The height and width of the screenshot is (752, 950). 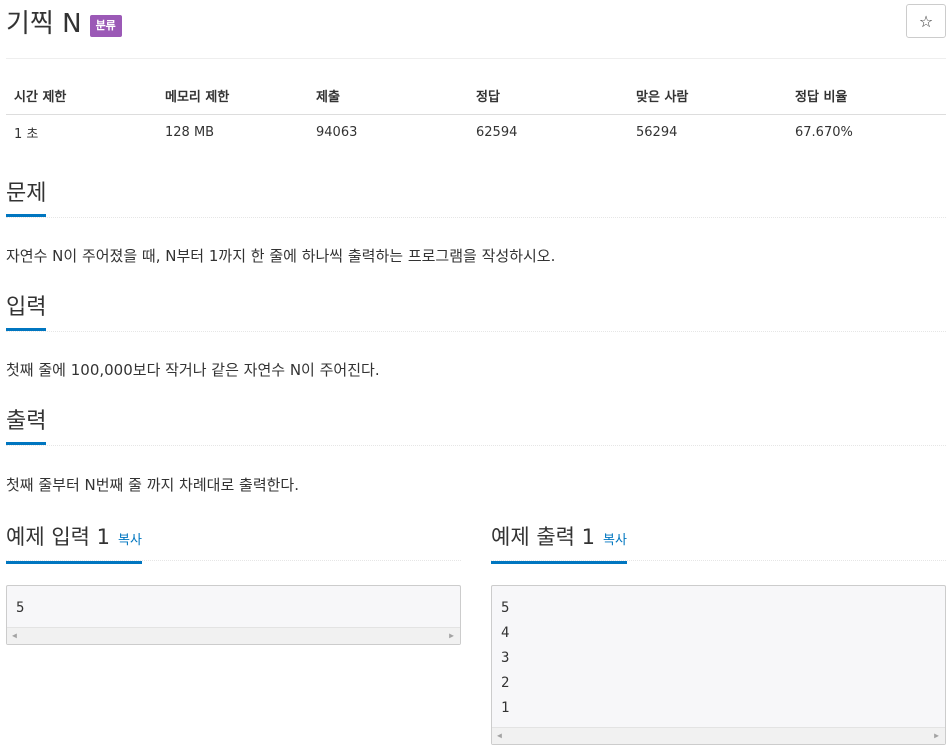 I want to click on favorite-button: ☆, so click(x=926, y=21).